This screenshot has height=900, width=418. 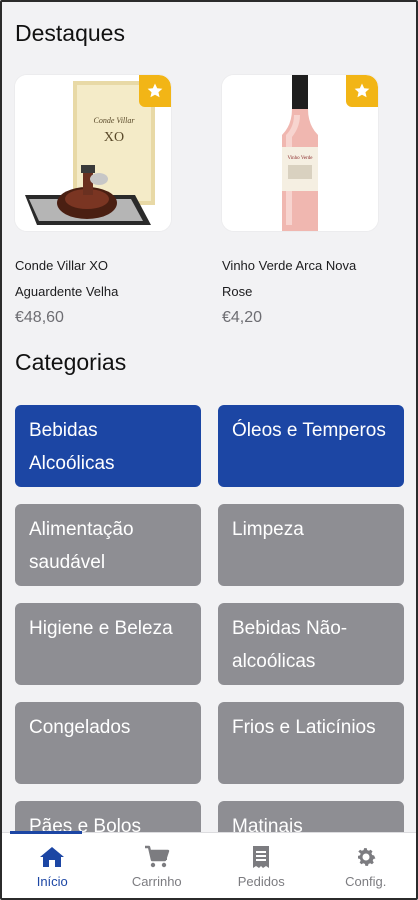 I want to click on product-name: Vinho Verde Arca Nova Rose, so click(x=300, y=279).